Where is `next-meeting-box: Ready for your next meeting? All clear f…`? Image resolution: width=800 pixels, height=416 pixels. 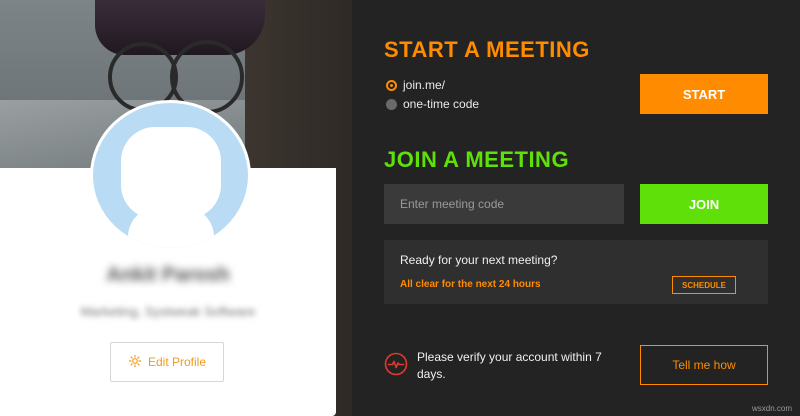 next-meeting-box: Ready for your next meeting? All clear f… is located at coordinates (576, 272).